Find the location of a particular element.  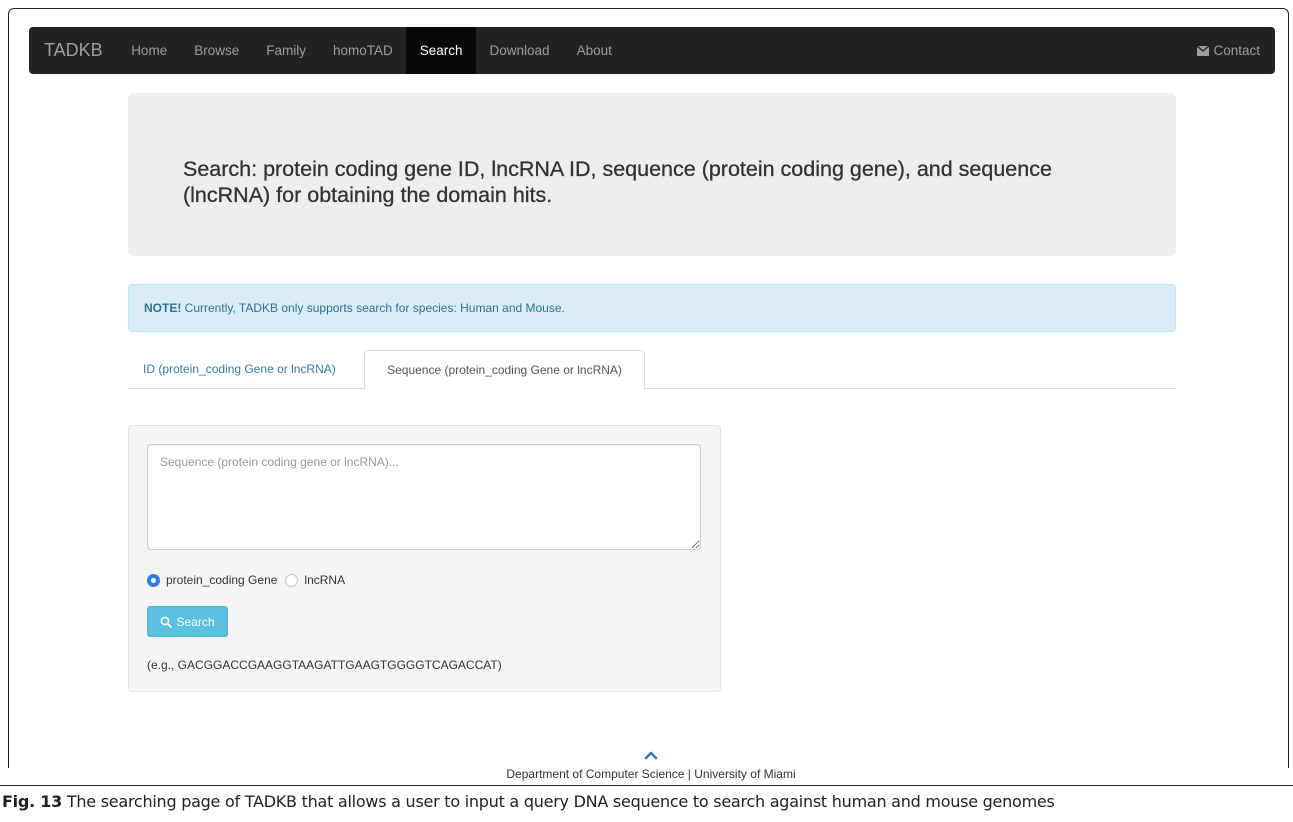

nav-family: Family is located at coordinates (286, 50).